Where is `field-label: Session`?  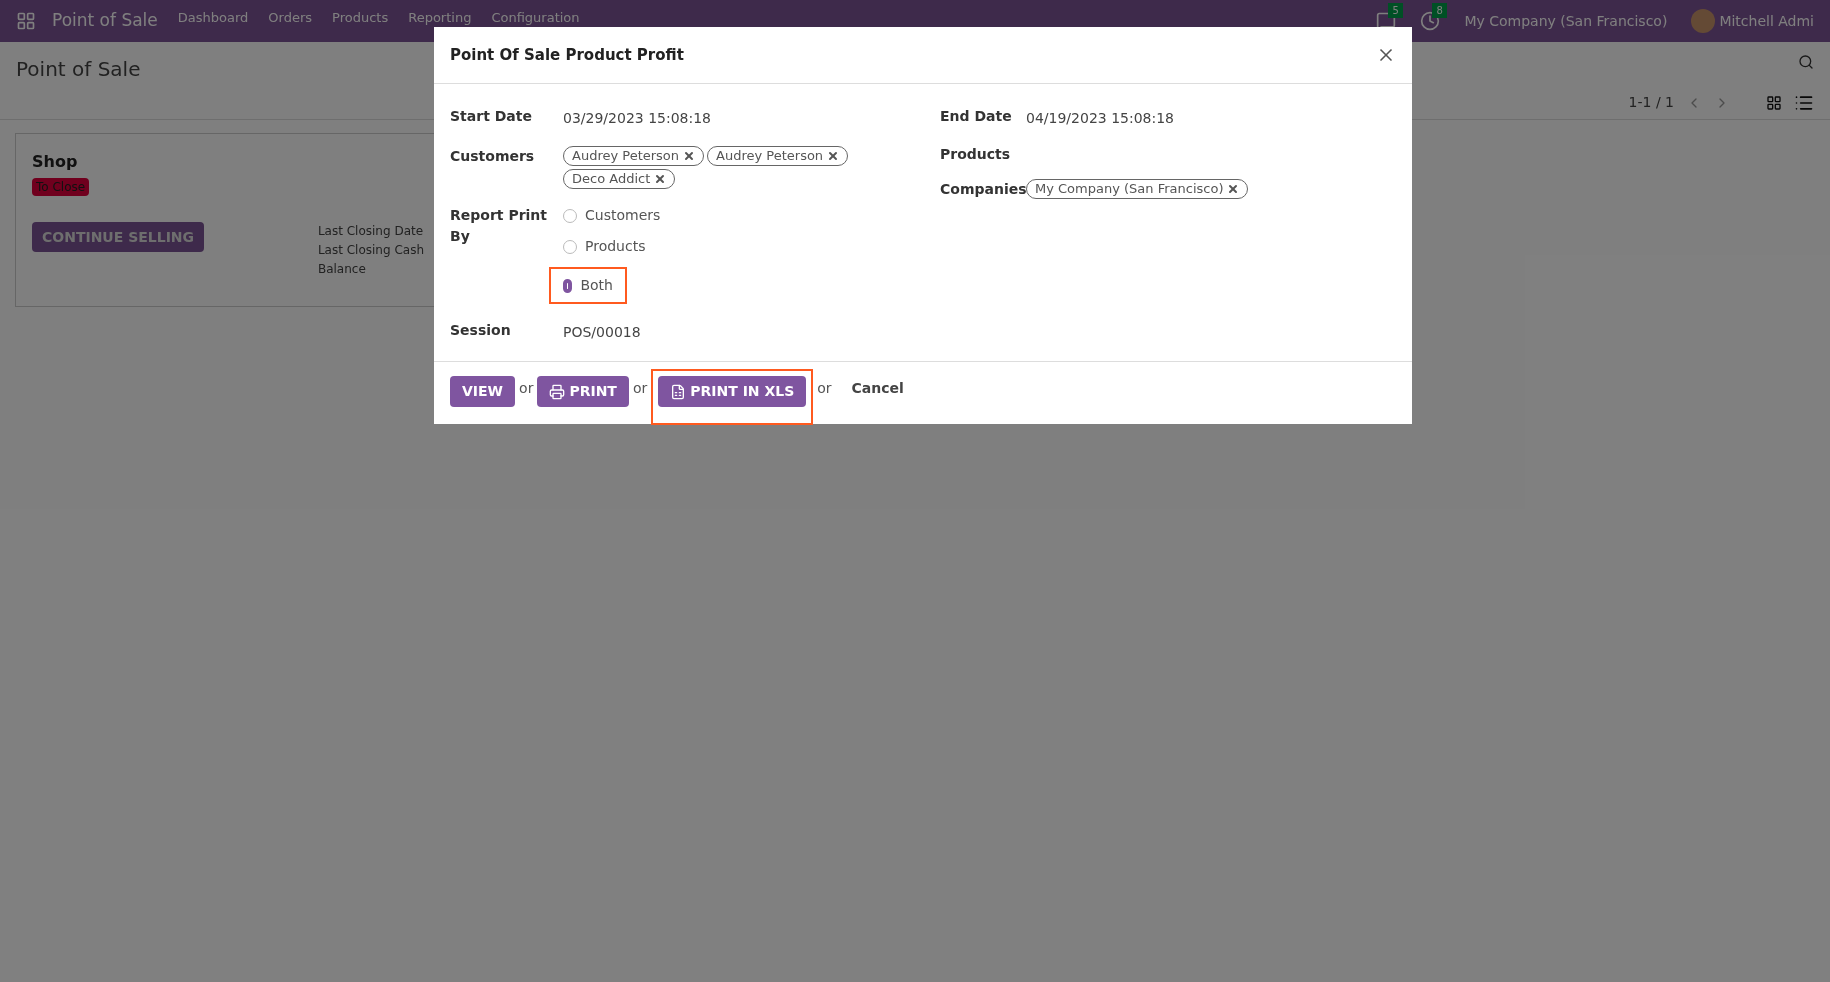 field-label: Session is located at coordinates (481, 330).